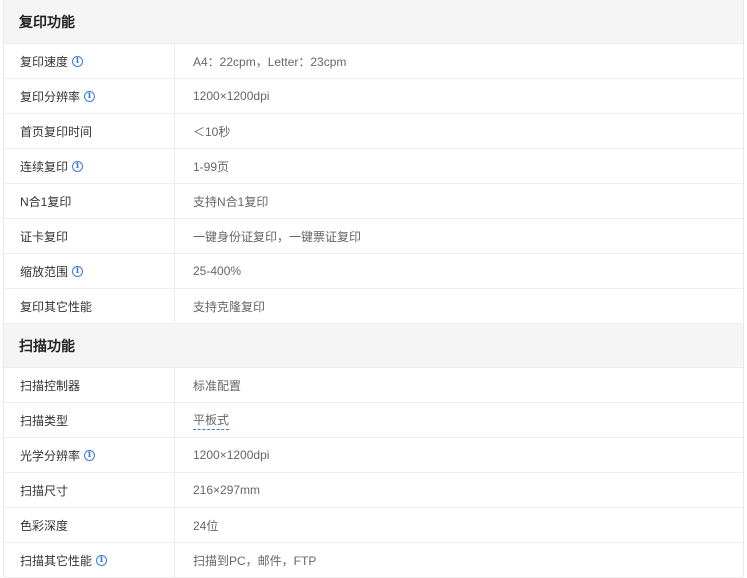  I want to click on spec-label: 色彩深度, so click(89, 525).